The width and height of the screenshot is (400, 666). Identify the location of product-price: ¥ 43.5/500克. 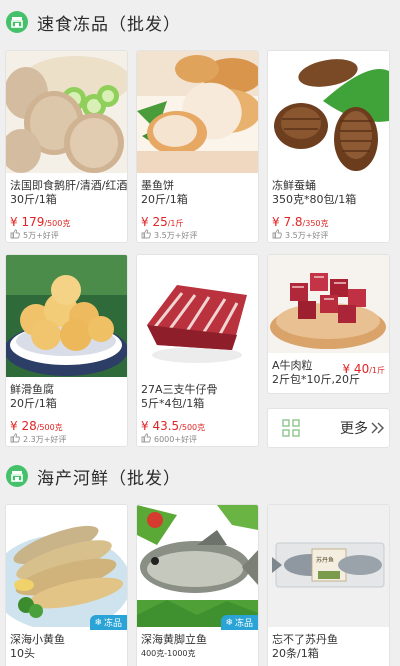
(173, 426).